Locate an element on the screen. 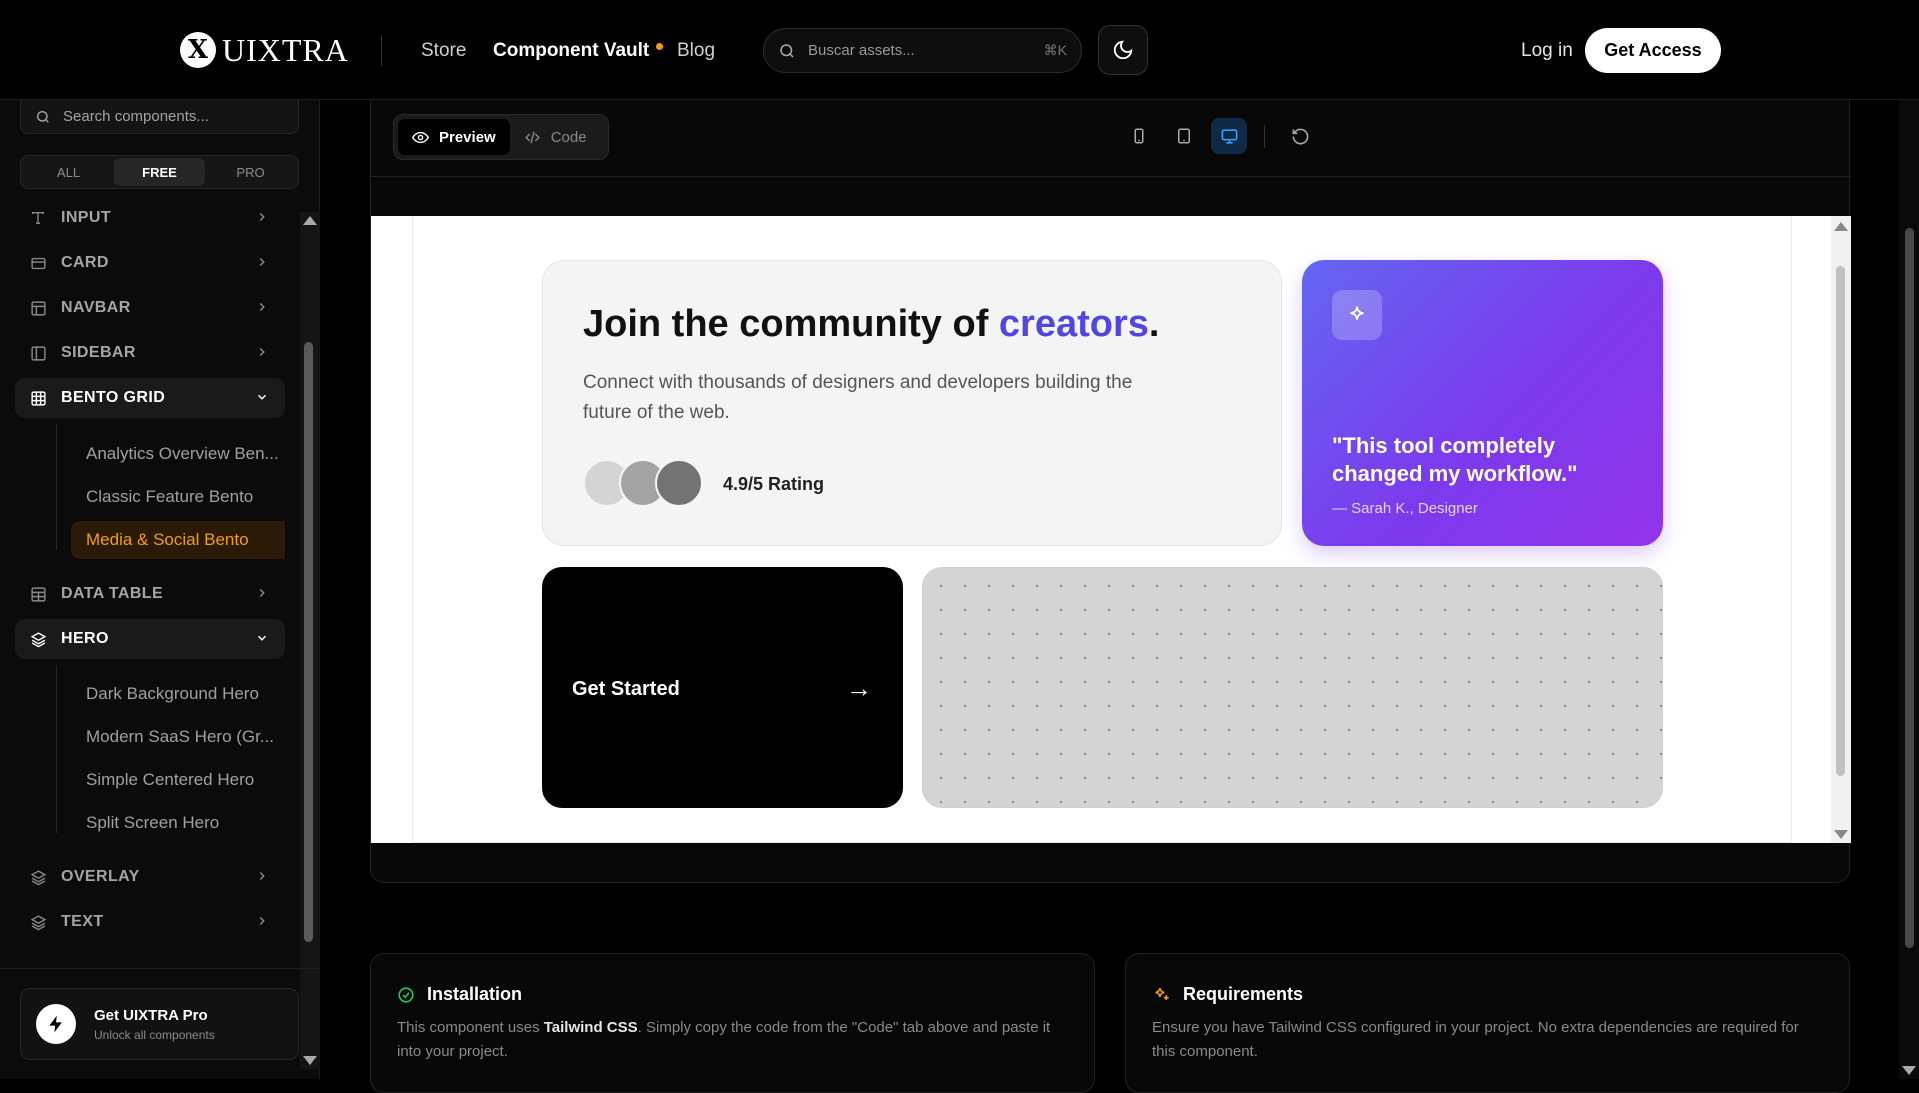 This screenshot has height=1093, width=1919. asset-search: ⌘K is located at coordinates (922, 50).